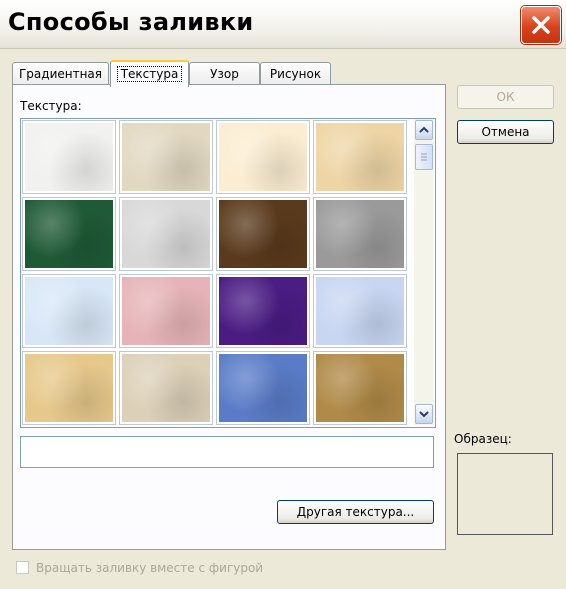 This screenshot has width=566, height=589. Describe the element at coordinates (263, 311) in the screenshot. I see `texture-tile-purple-mesh` at that location.